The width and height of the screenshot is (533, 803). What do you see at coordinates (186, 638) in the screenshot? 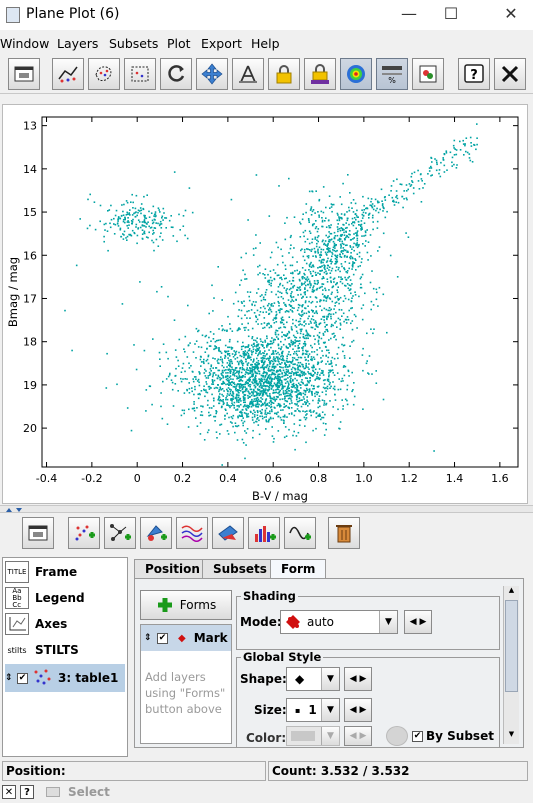
I see `mark-layer-row: ⇕ ✔ ◆ Mark` at bounding box center [186, 638].